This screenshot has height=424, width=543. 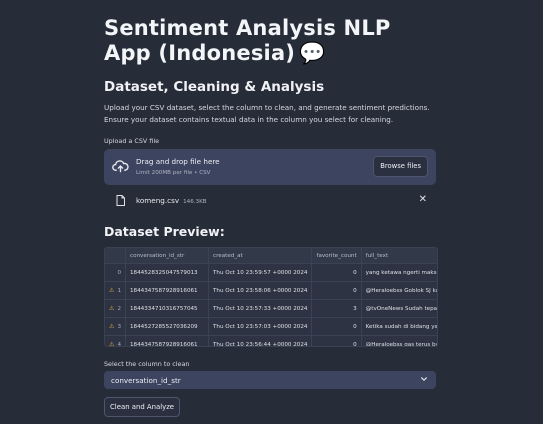 I want to click on cell-created-at: Thu Oct 10 23:58:06 +0000 2024, so click(x=260, y=290).